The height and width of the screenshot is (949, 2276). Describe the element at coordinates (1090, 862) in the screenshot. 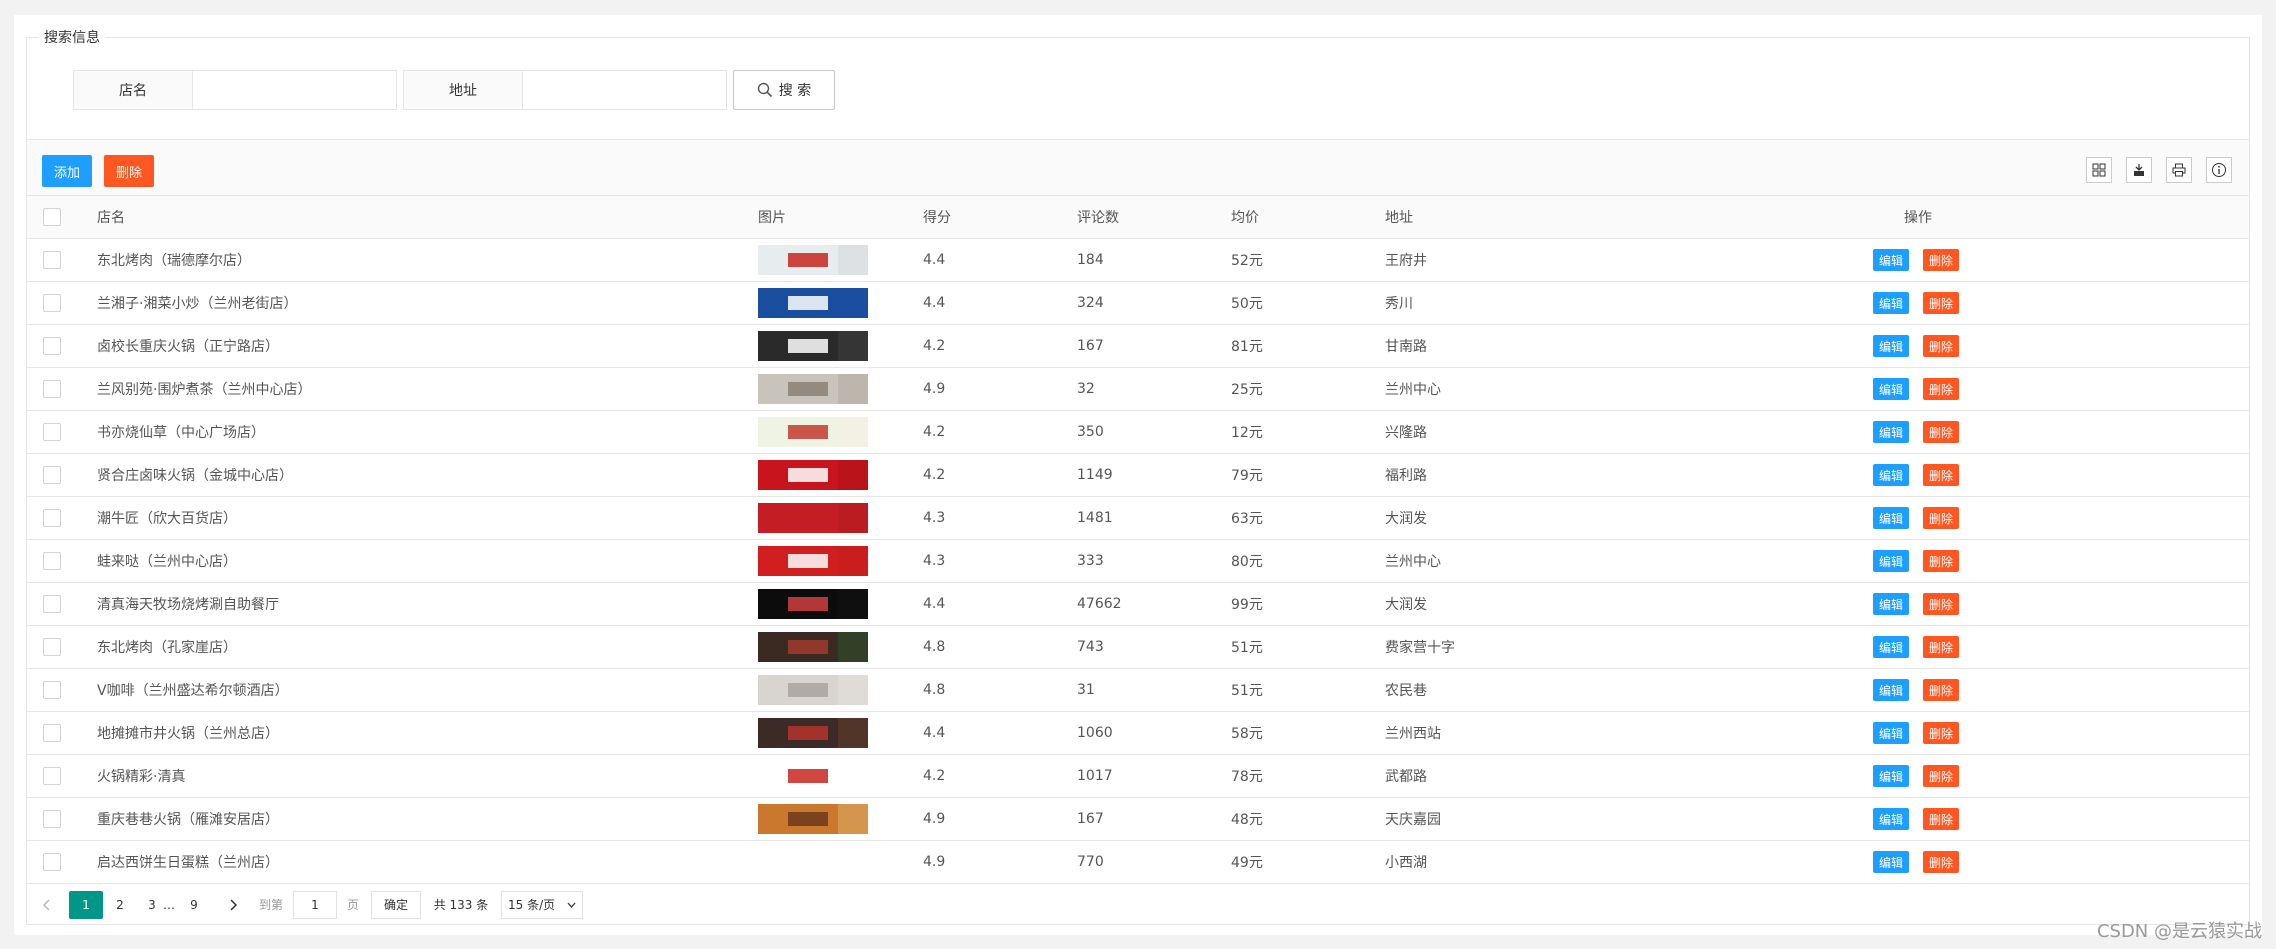

I see `shop-reviews: 770` at that location.